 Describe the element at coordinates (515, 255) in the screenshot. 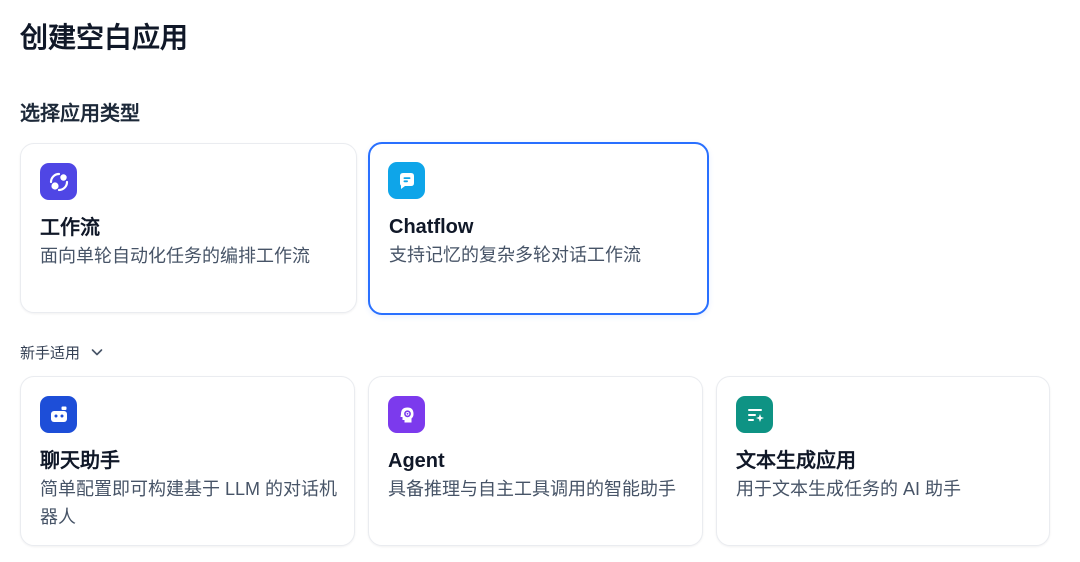

I see `card-description: 支持记忆的复杂多轮对话工作流` at that location.